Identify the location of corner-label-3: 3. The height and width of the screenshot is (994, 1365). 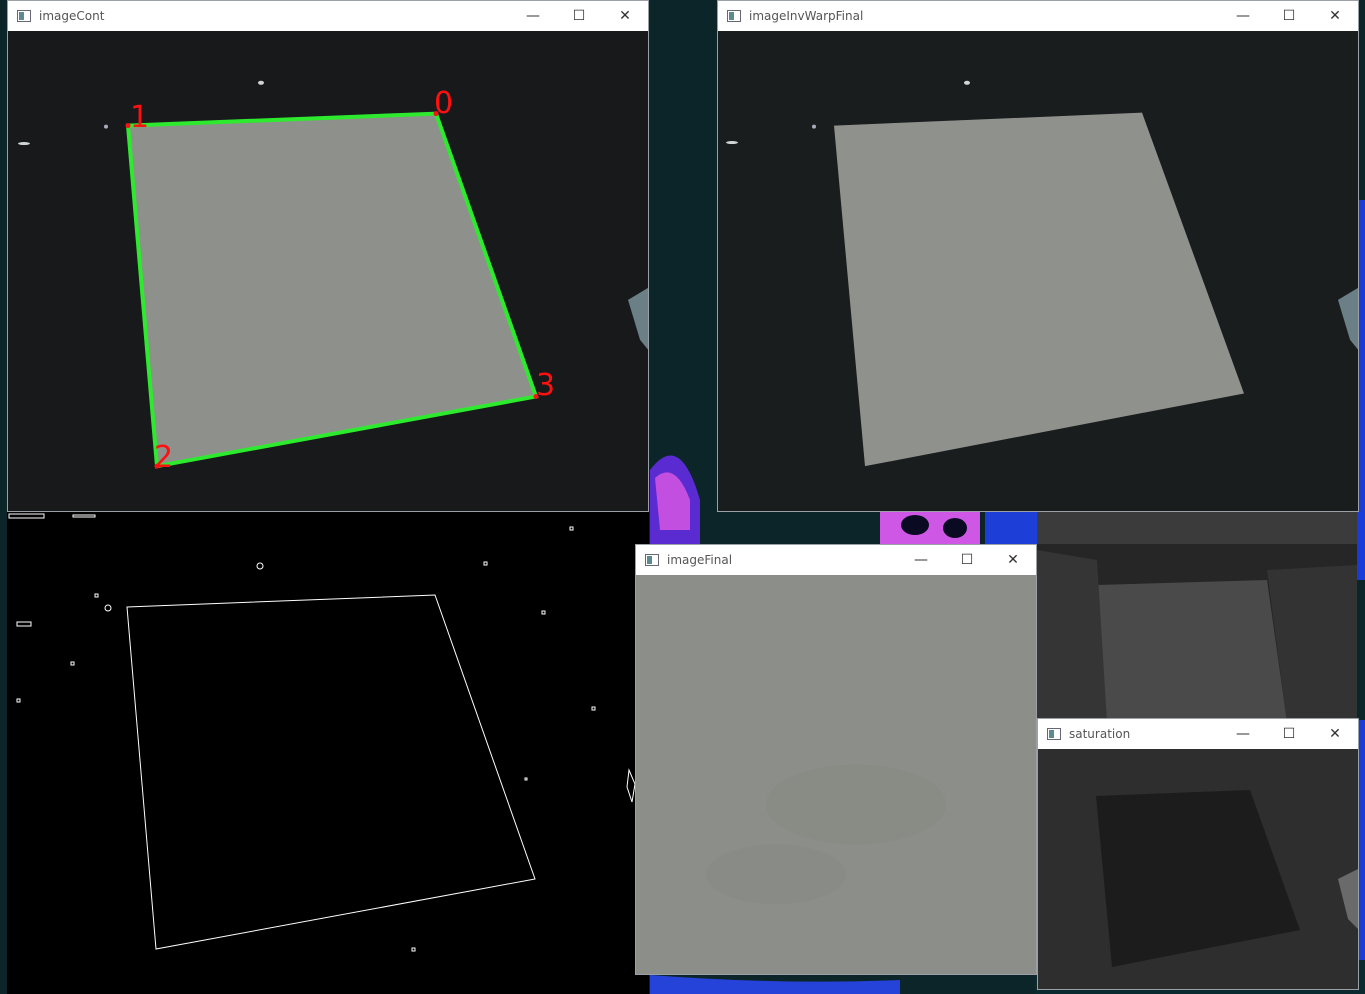
(546, 385).